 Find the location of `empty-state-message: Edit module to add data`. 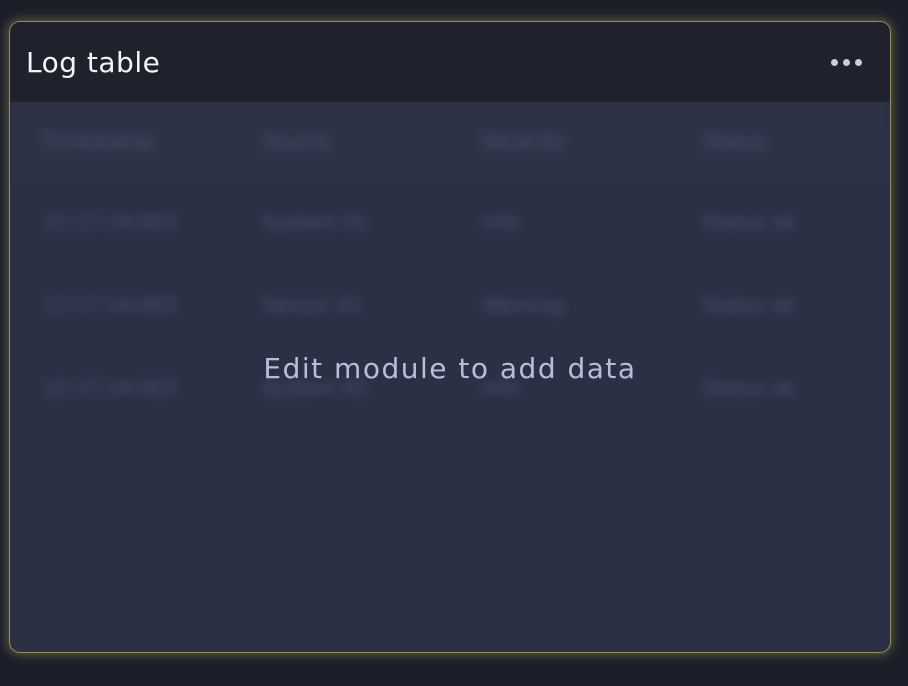

empty-state-message: Edit module to add data is located at coordinates (450, 368).